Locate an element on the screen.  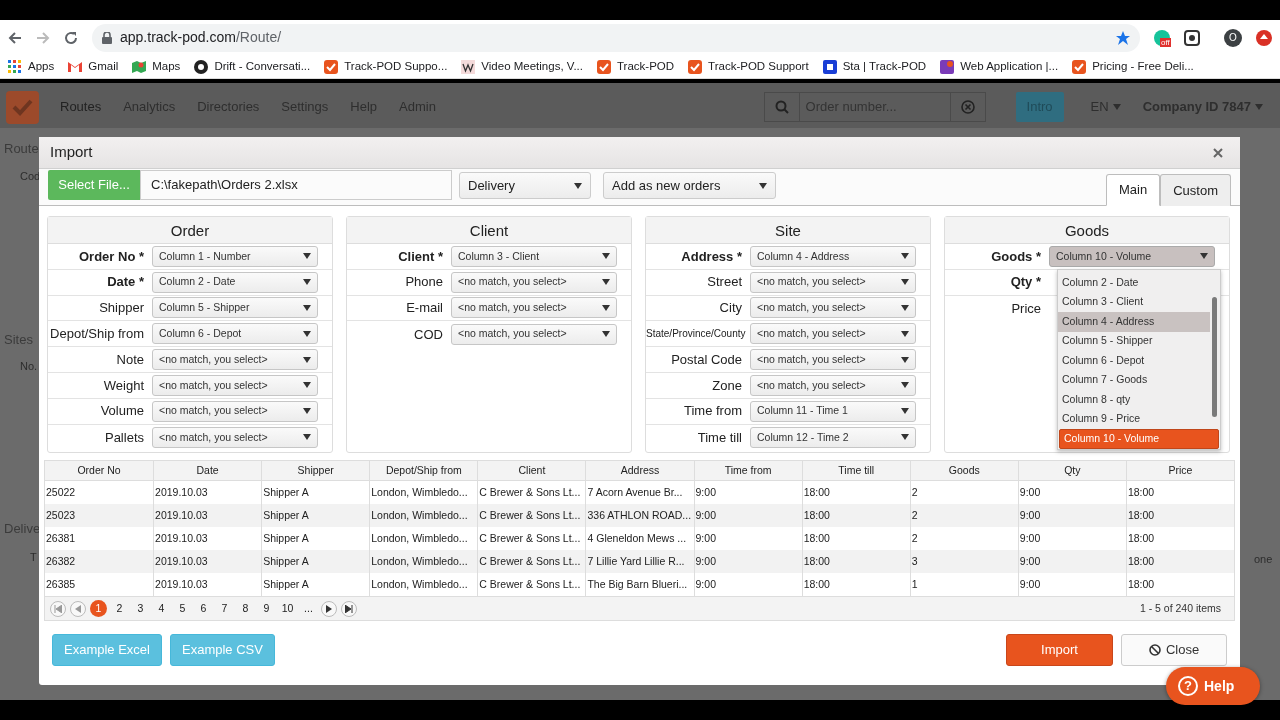
mode-select: Add as new orders is located at coordinates (689, 185).